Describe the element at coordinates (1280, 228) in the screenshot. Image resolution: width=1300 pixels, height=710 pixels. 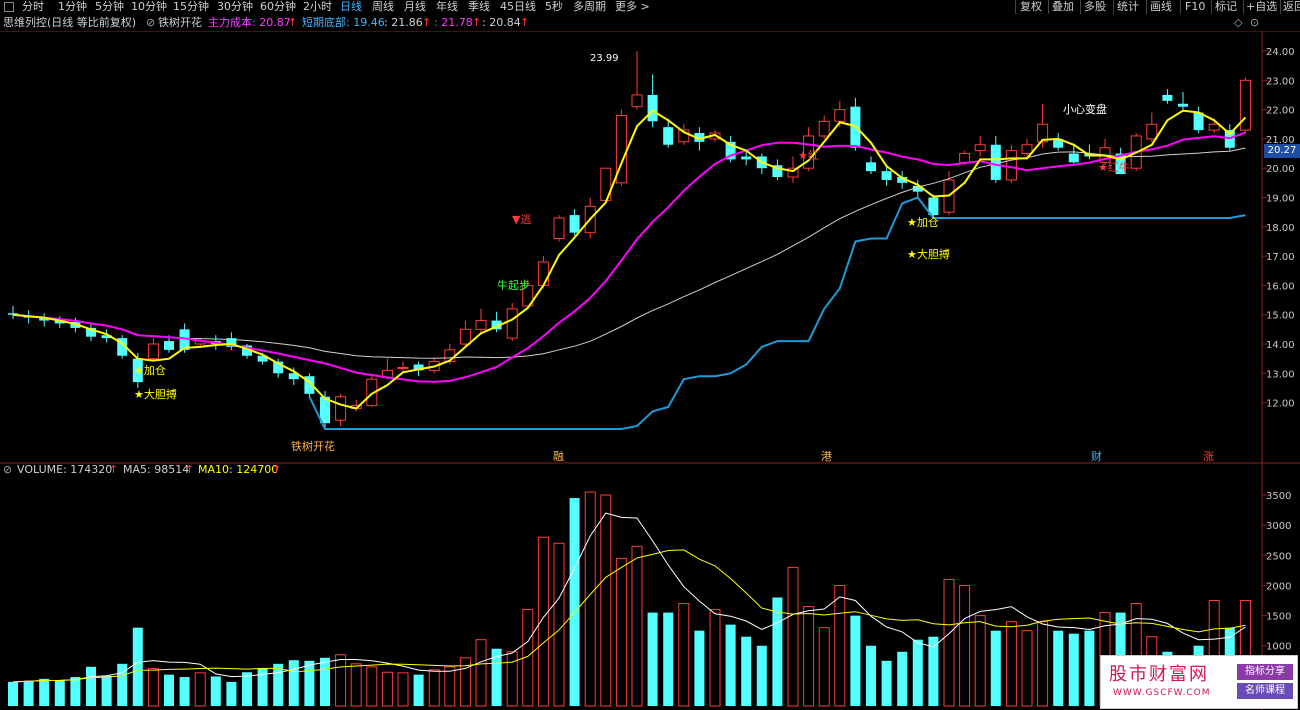
I see `price-tick-label: 18.00` at that location.